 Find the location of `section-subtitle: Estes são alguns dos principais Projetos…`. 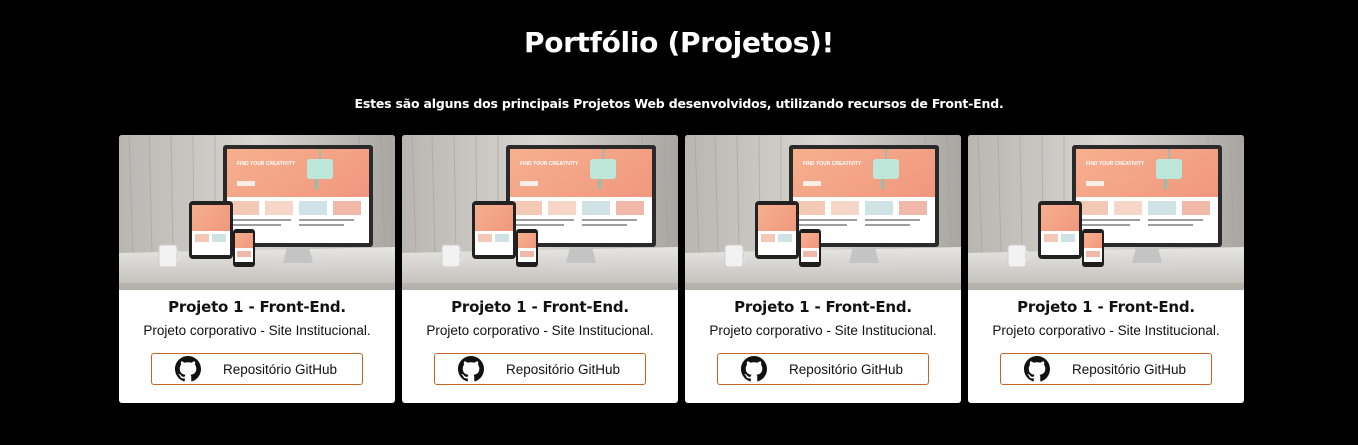

section-subtitle: Estes são alguns dos principais Projetos… is located at coordinates (679, 103).